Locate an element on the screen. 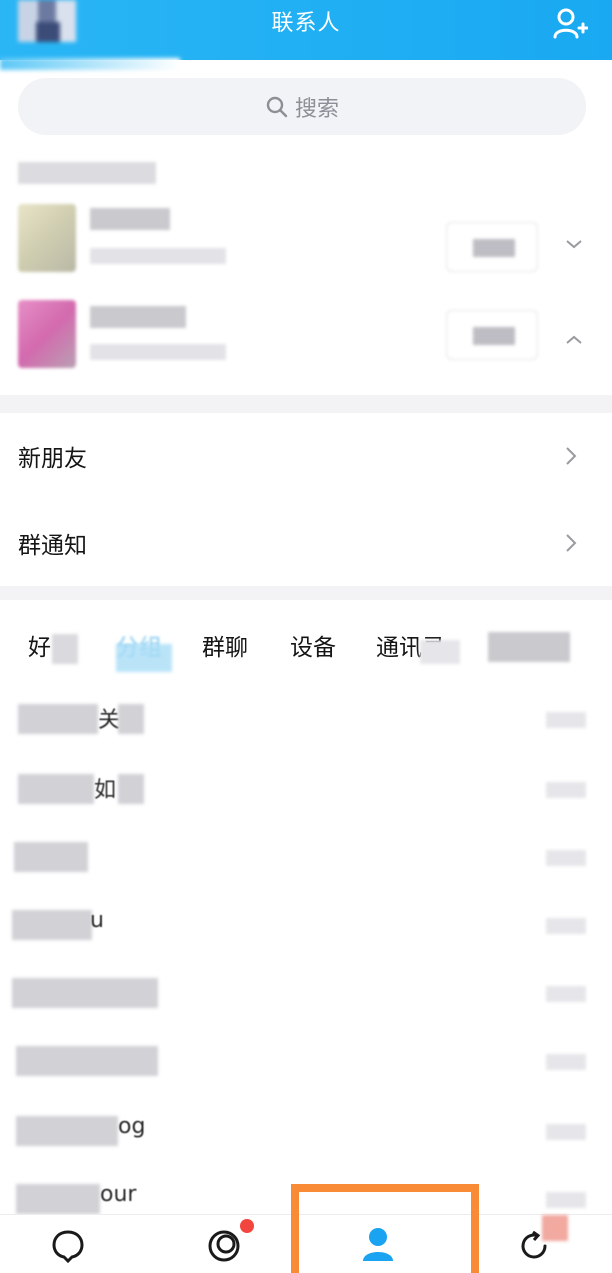 Image resolution: width=612 pixels, height=1273 pixels. tab-friends: 好 is located at coordinates (39, 648).